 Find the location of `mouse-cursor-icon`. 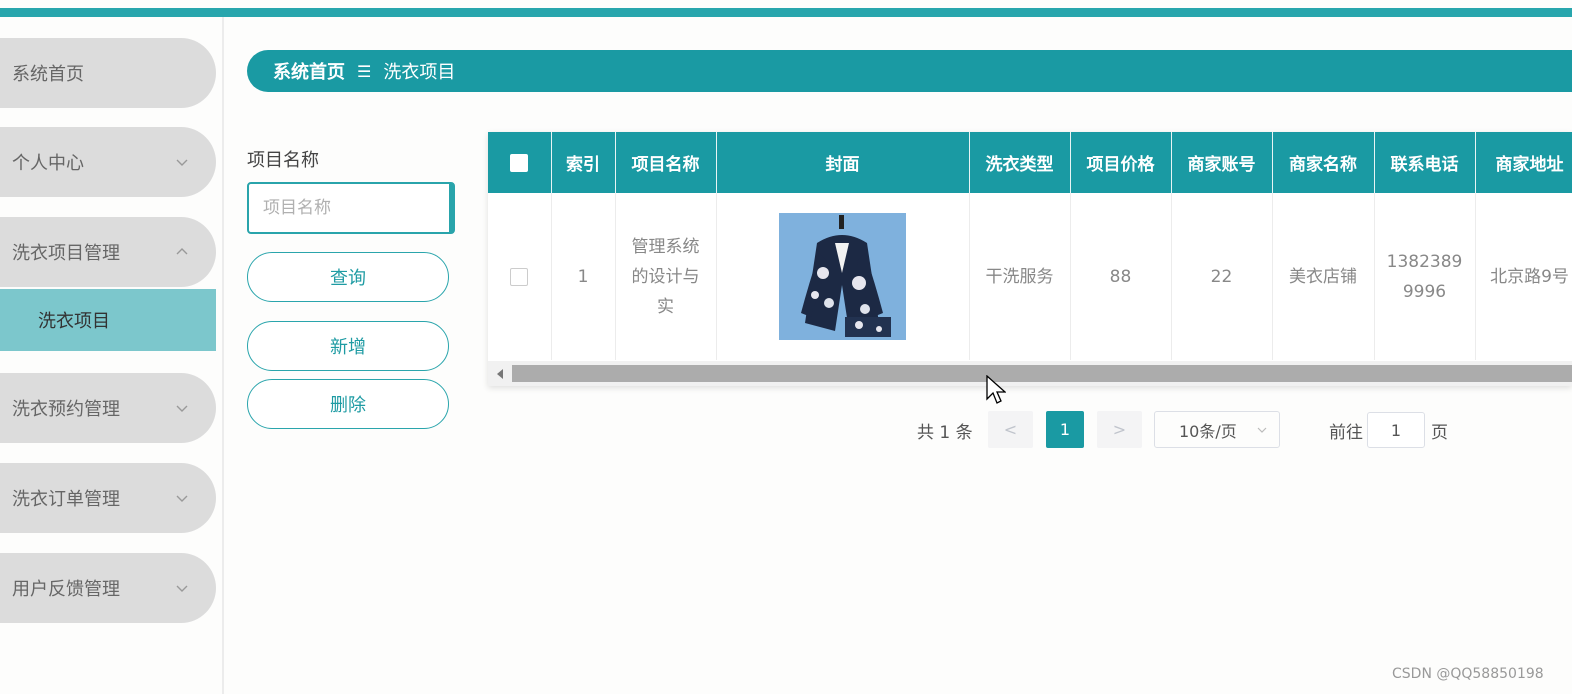

mouse-cursor-icon is located at coordinates (996, 389).